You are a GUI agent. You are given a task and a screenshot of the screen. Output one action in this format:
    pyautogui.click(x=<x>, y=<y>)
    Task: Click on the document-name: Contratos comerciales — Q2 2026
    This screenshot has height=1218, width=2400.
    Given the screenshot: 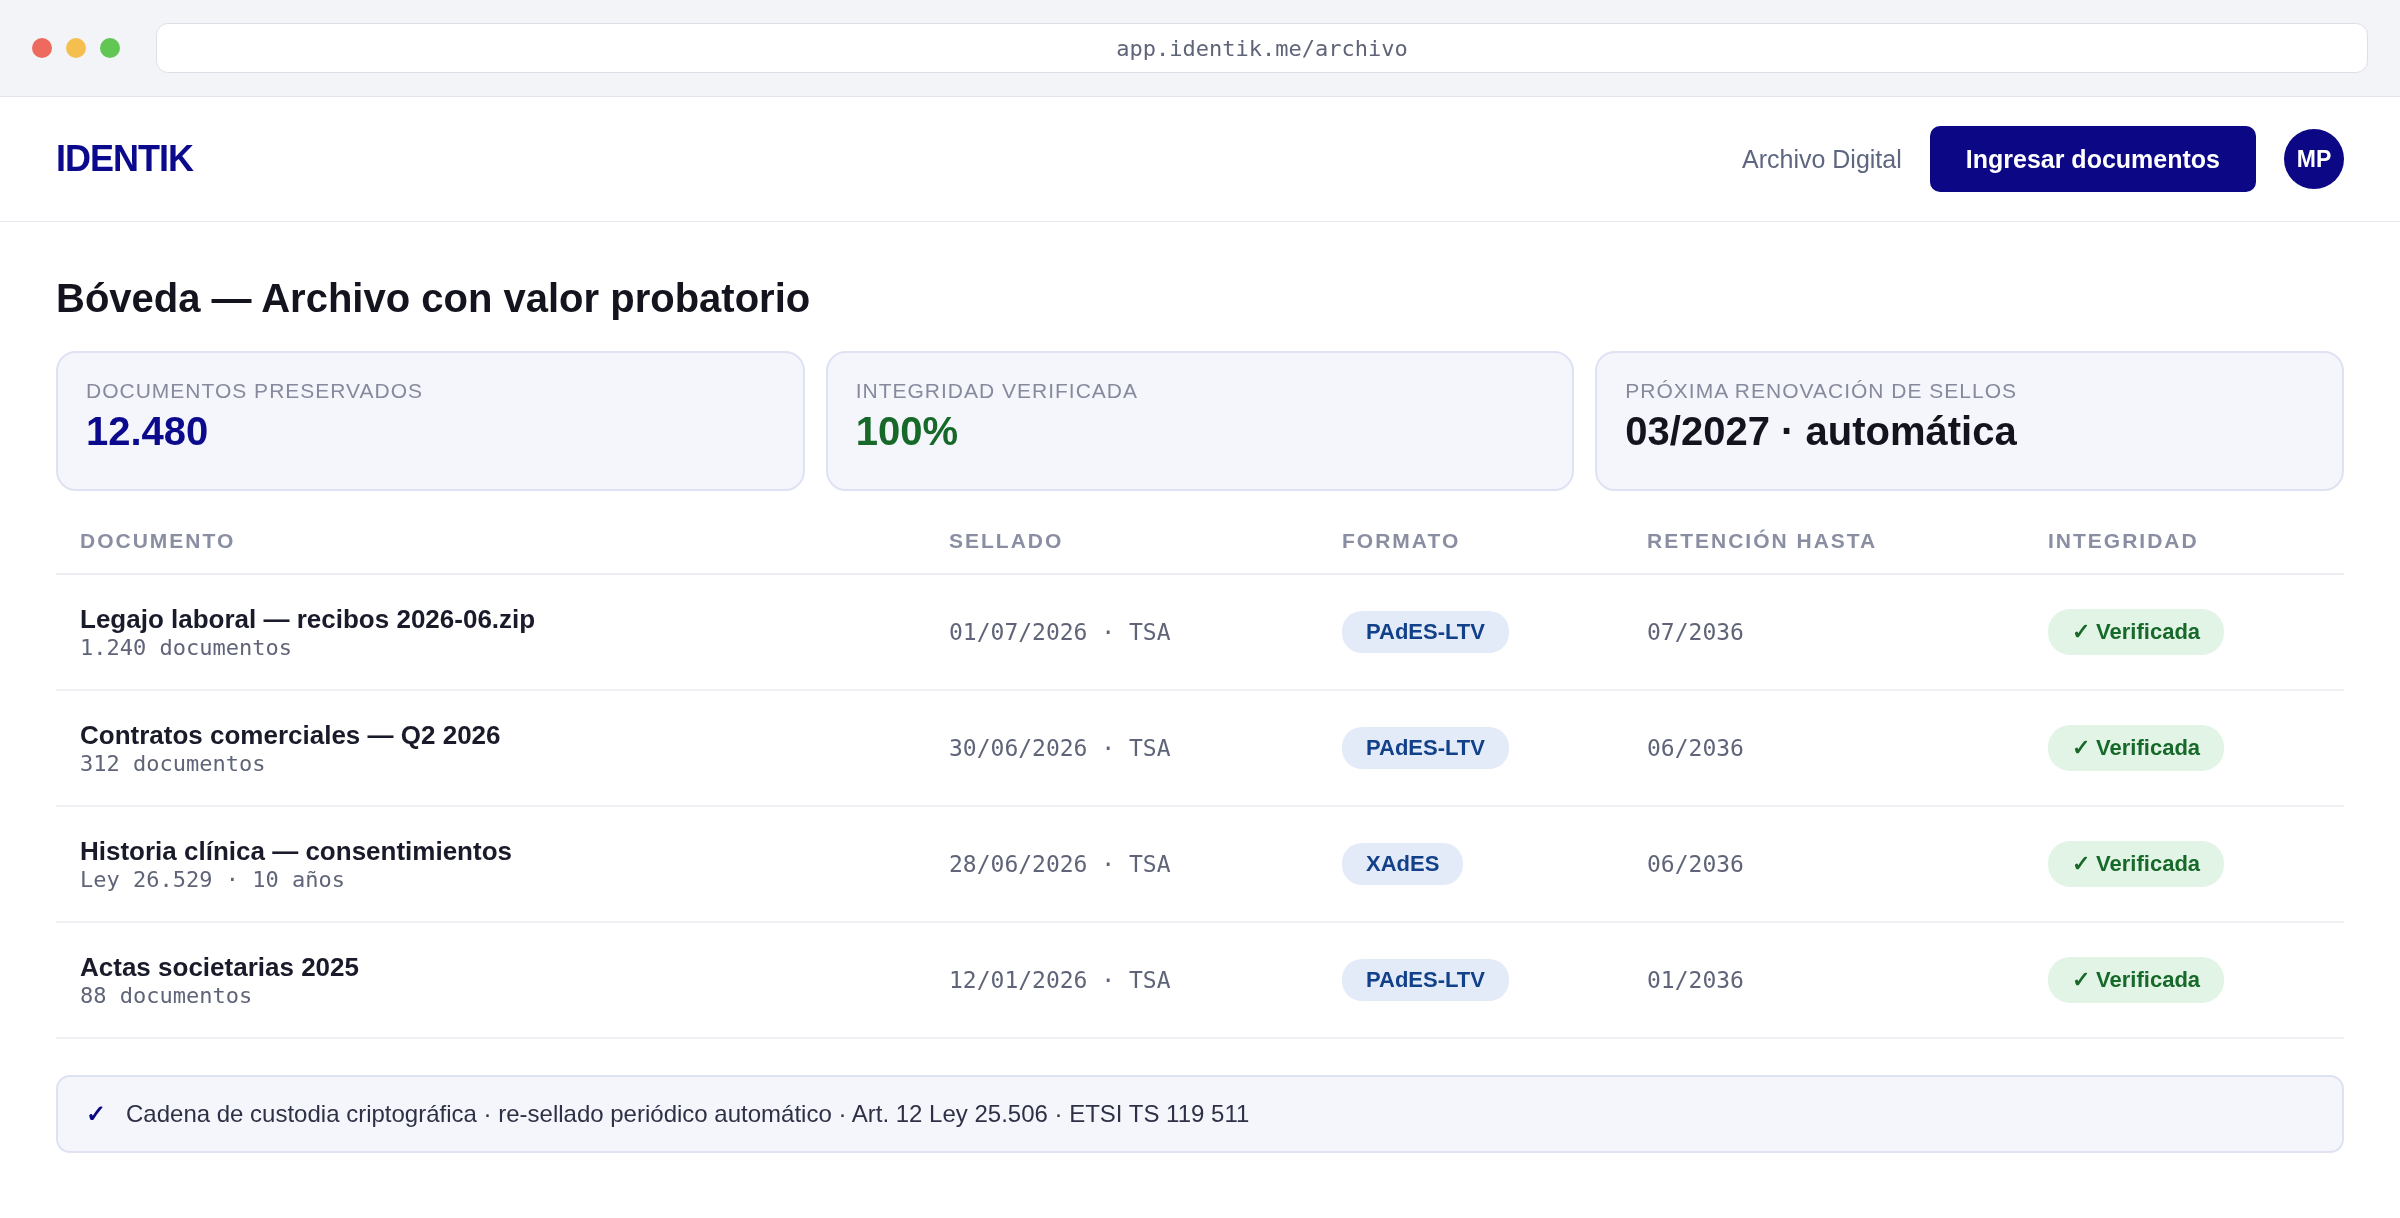 What is the action you would take?
    pyautogui.click(x=290, y=735)
    